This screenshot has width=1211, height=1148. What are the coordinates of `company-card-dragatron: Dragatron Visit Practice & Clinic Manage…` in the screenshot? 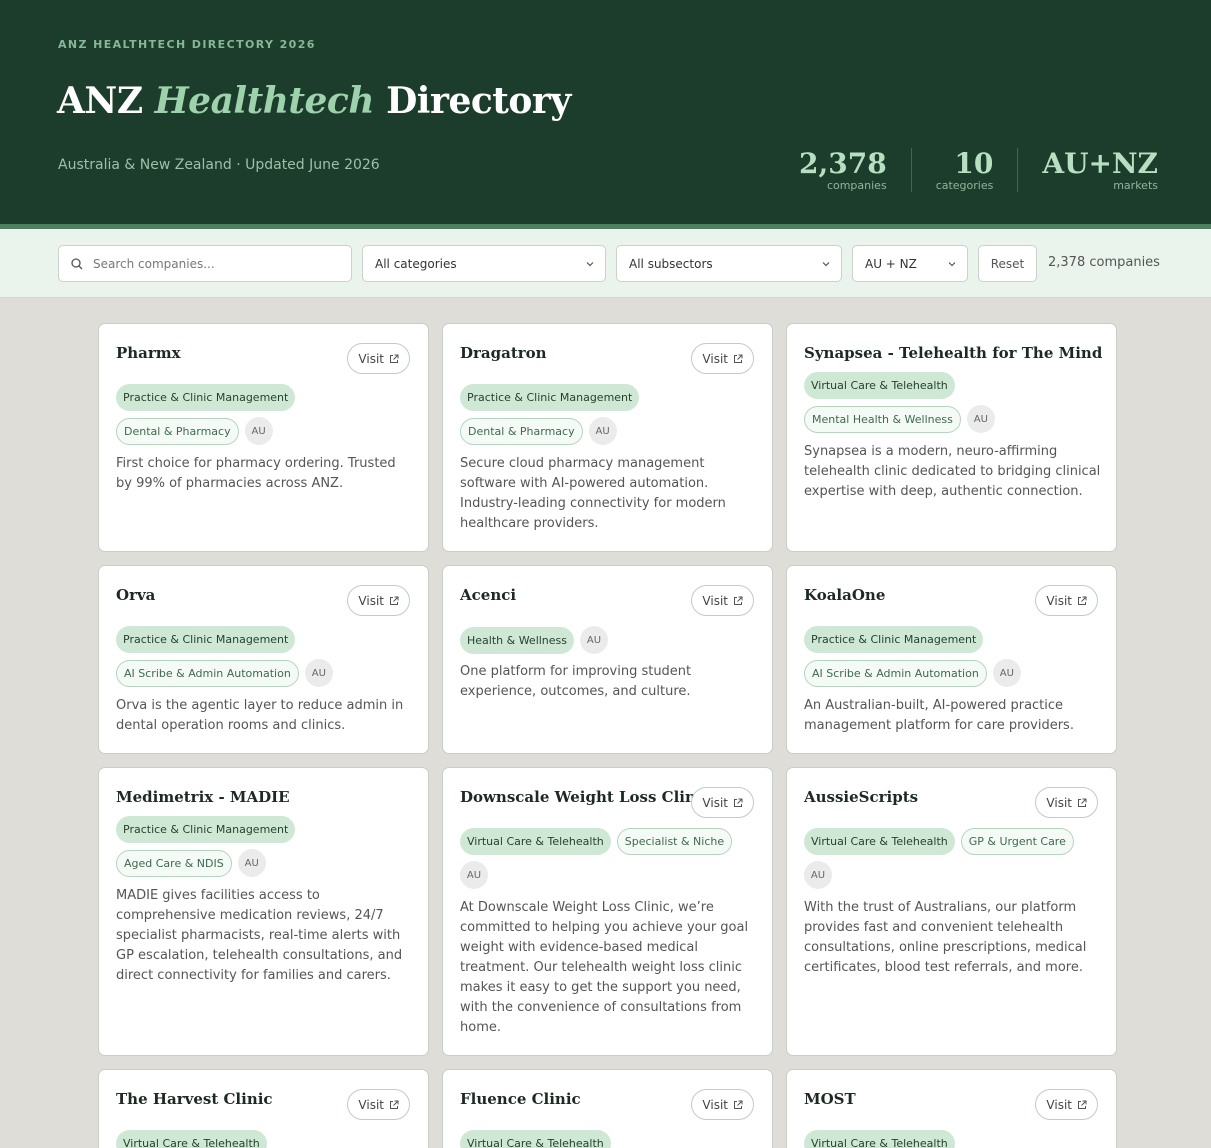 It's located at (607, 437).